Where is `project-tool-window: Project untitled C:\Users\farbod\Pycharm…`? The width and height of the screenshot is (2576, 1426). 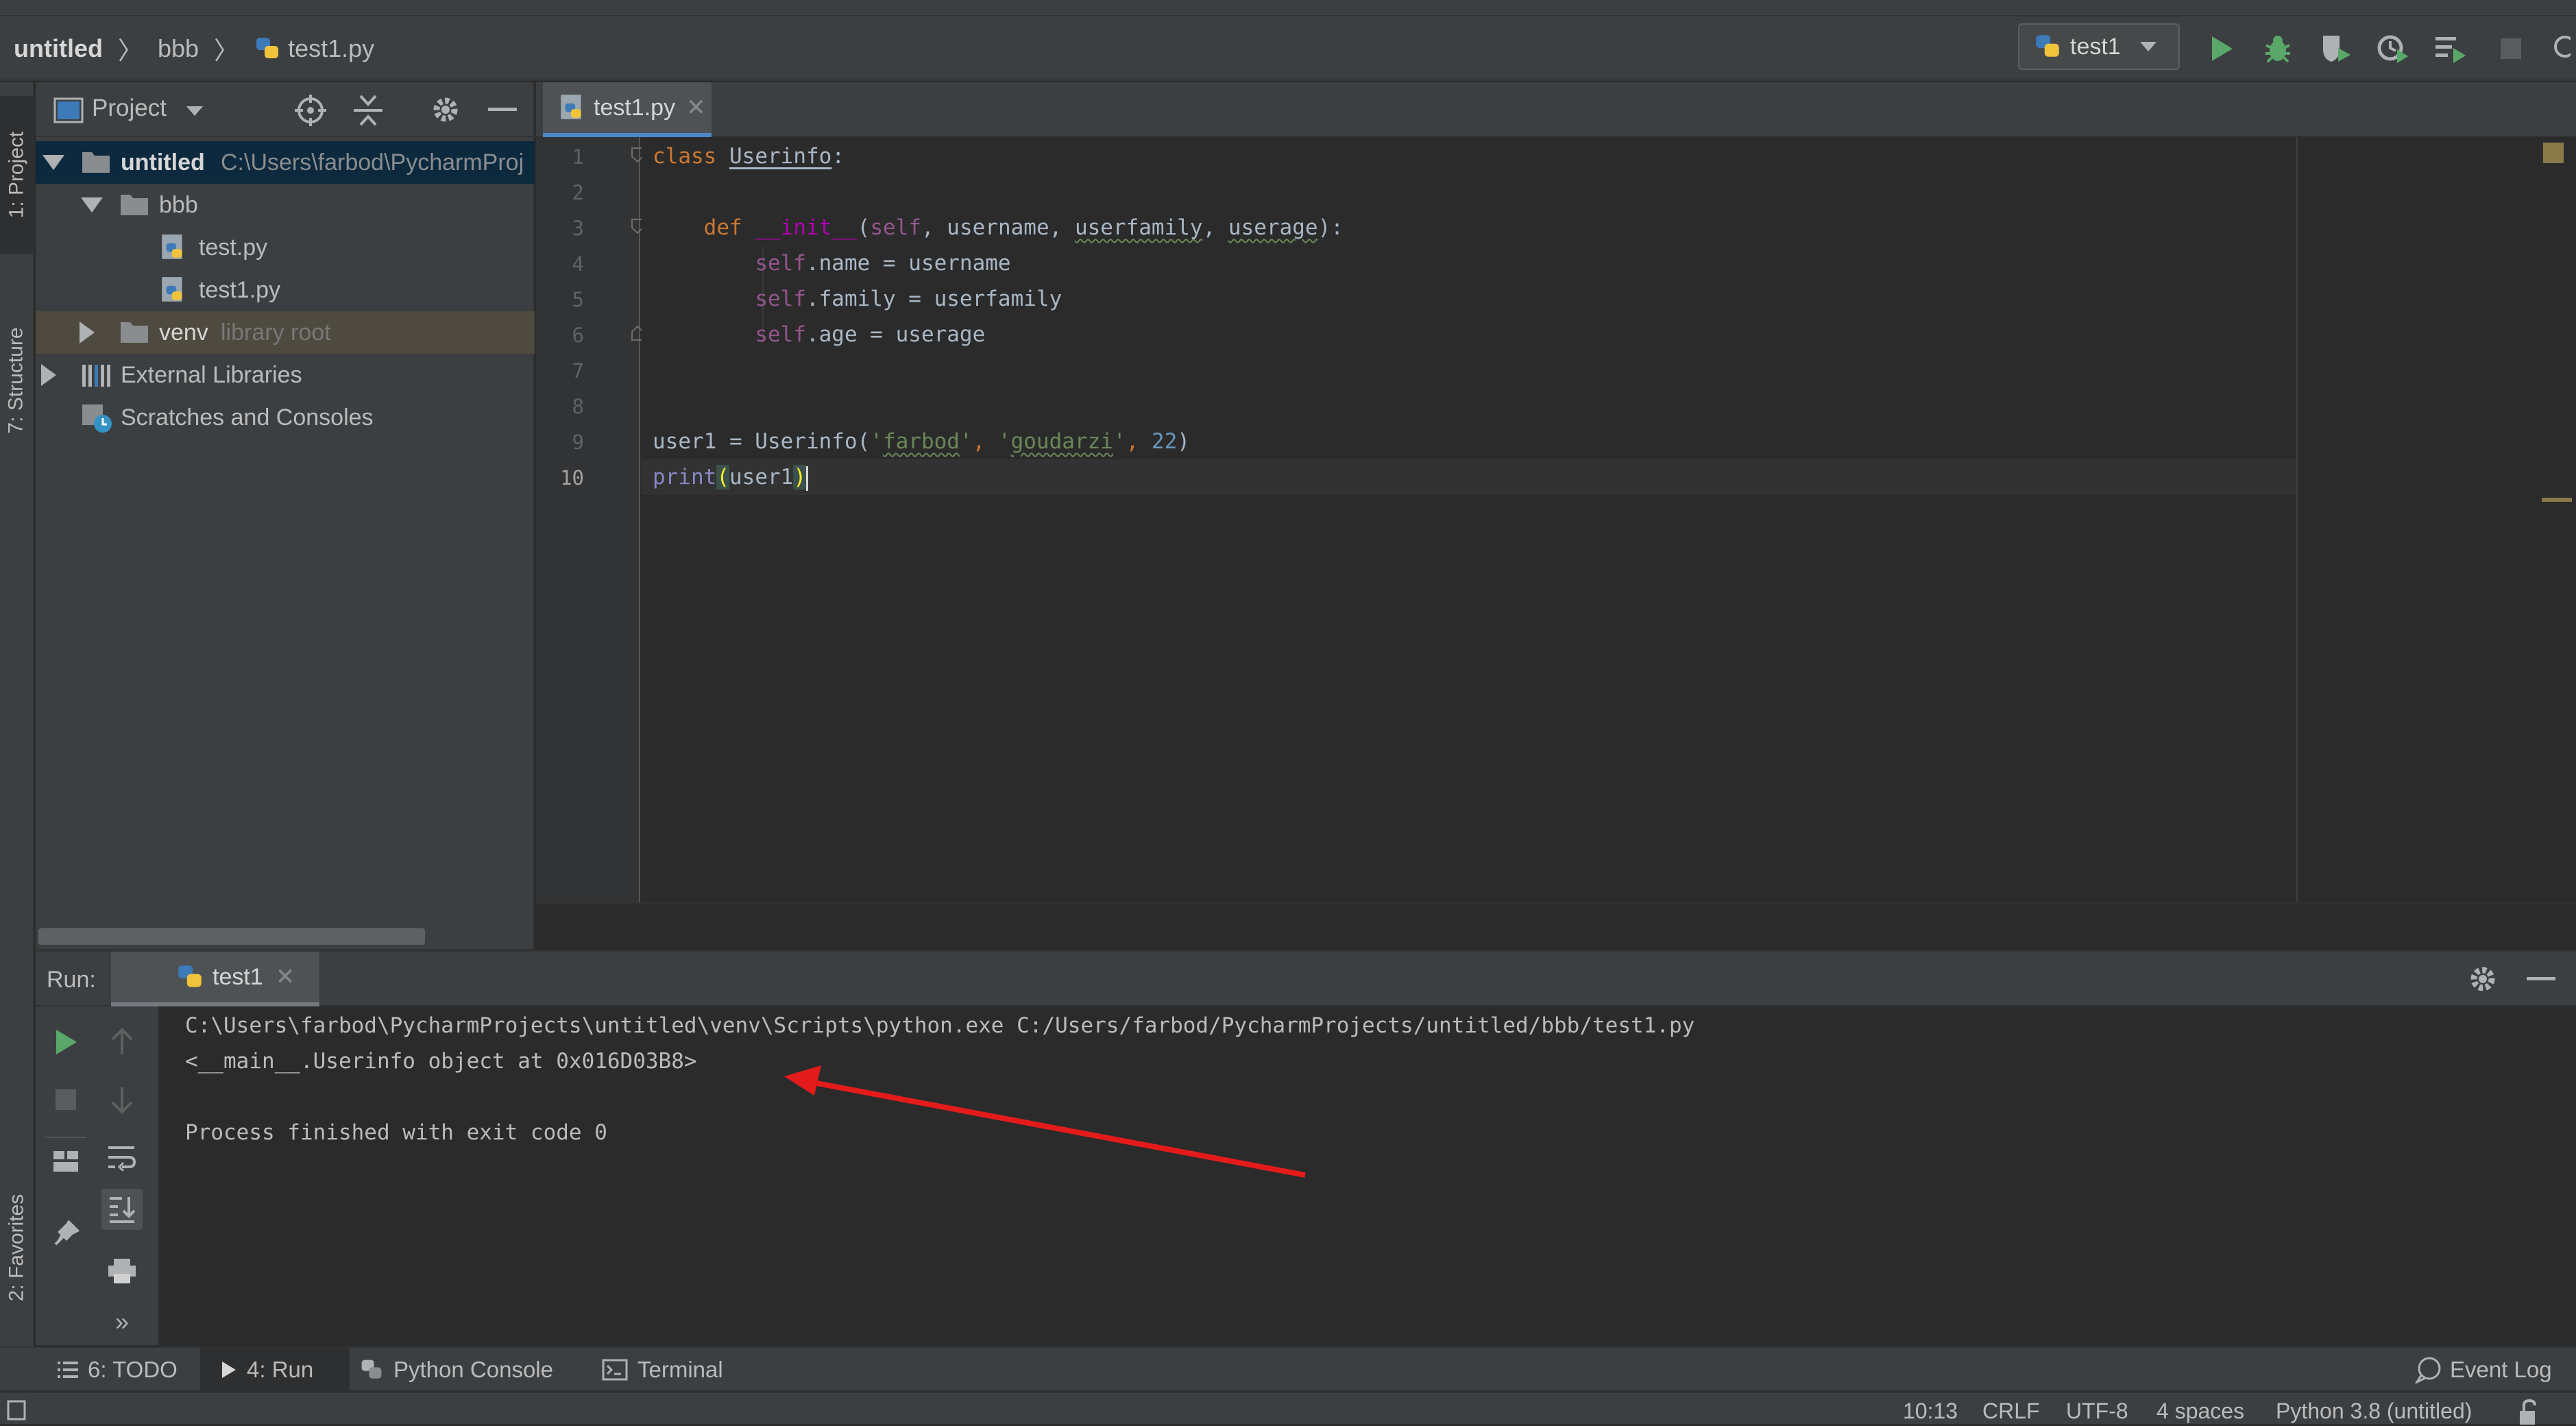 project-tool-window: Project untitled C:\Users\farbod\Pycharm… is located at coordinates (285, 516).